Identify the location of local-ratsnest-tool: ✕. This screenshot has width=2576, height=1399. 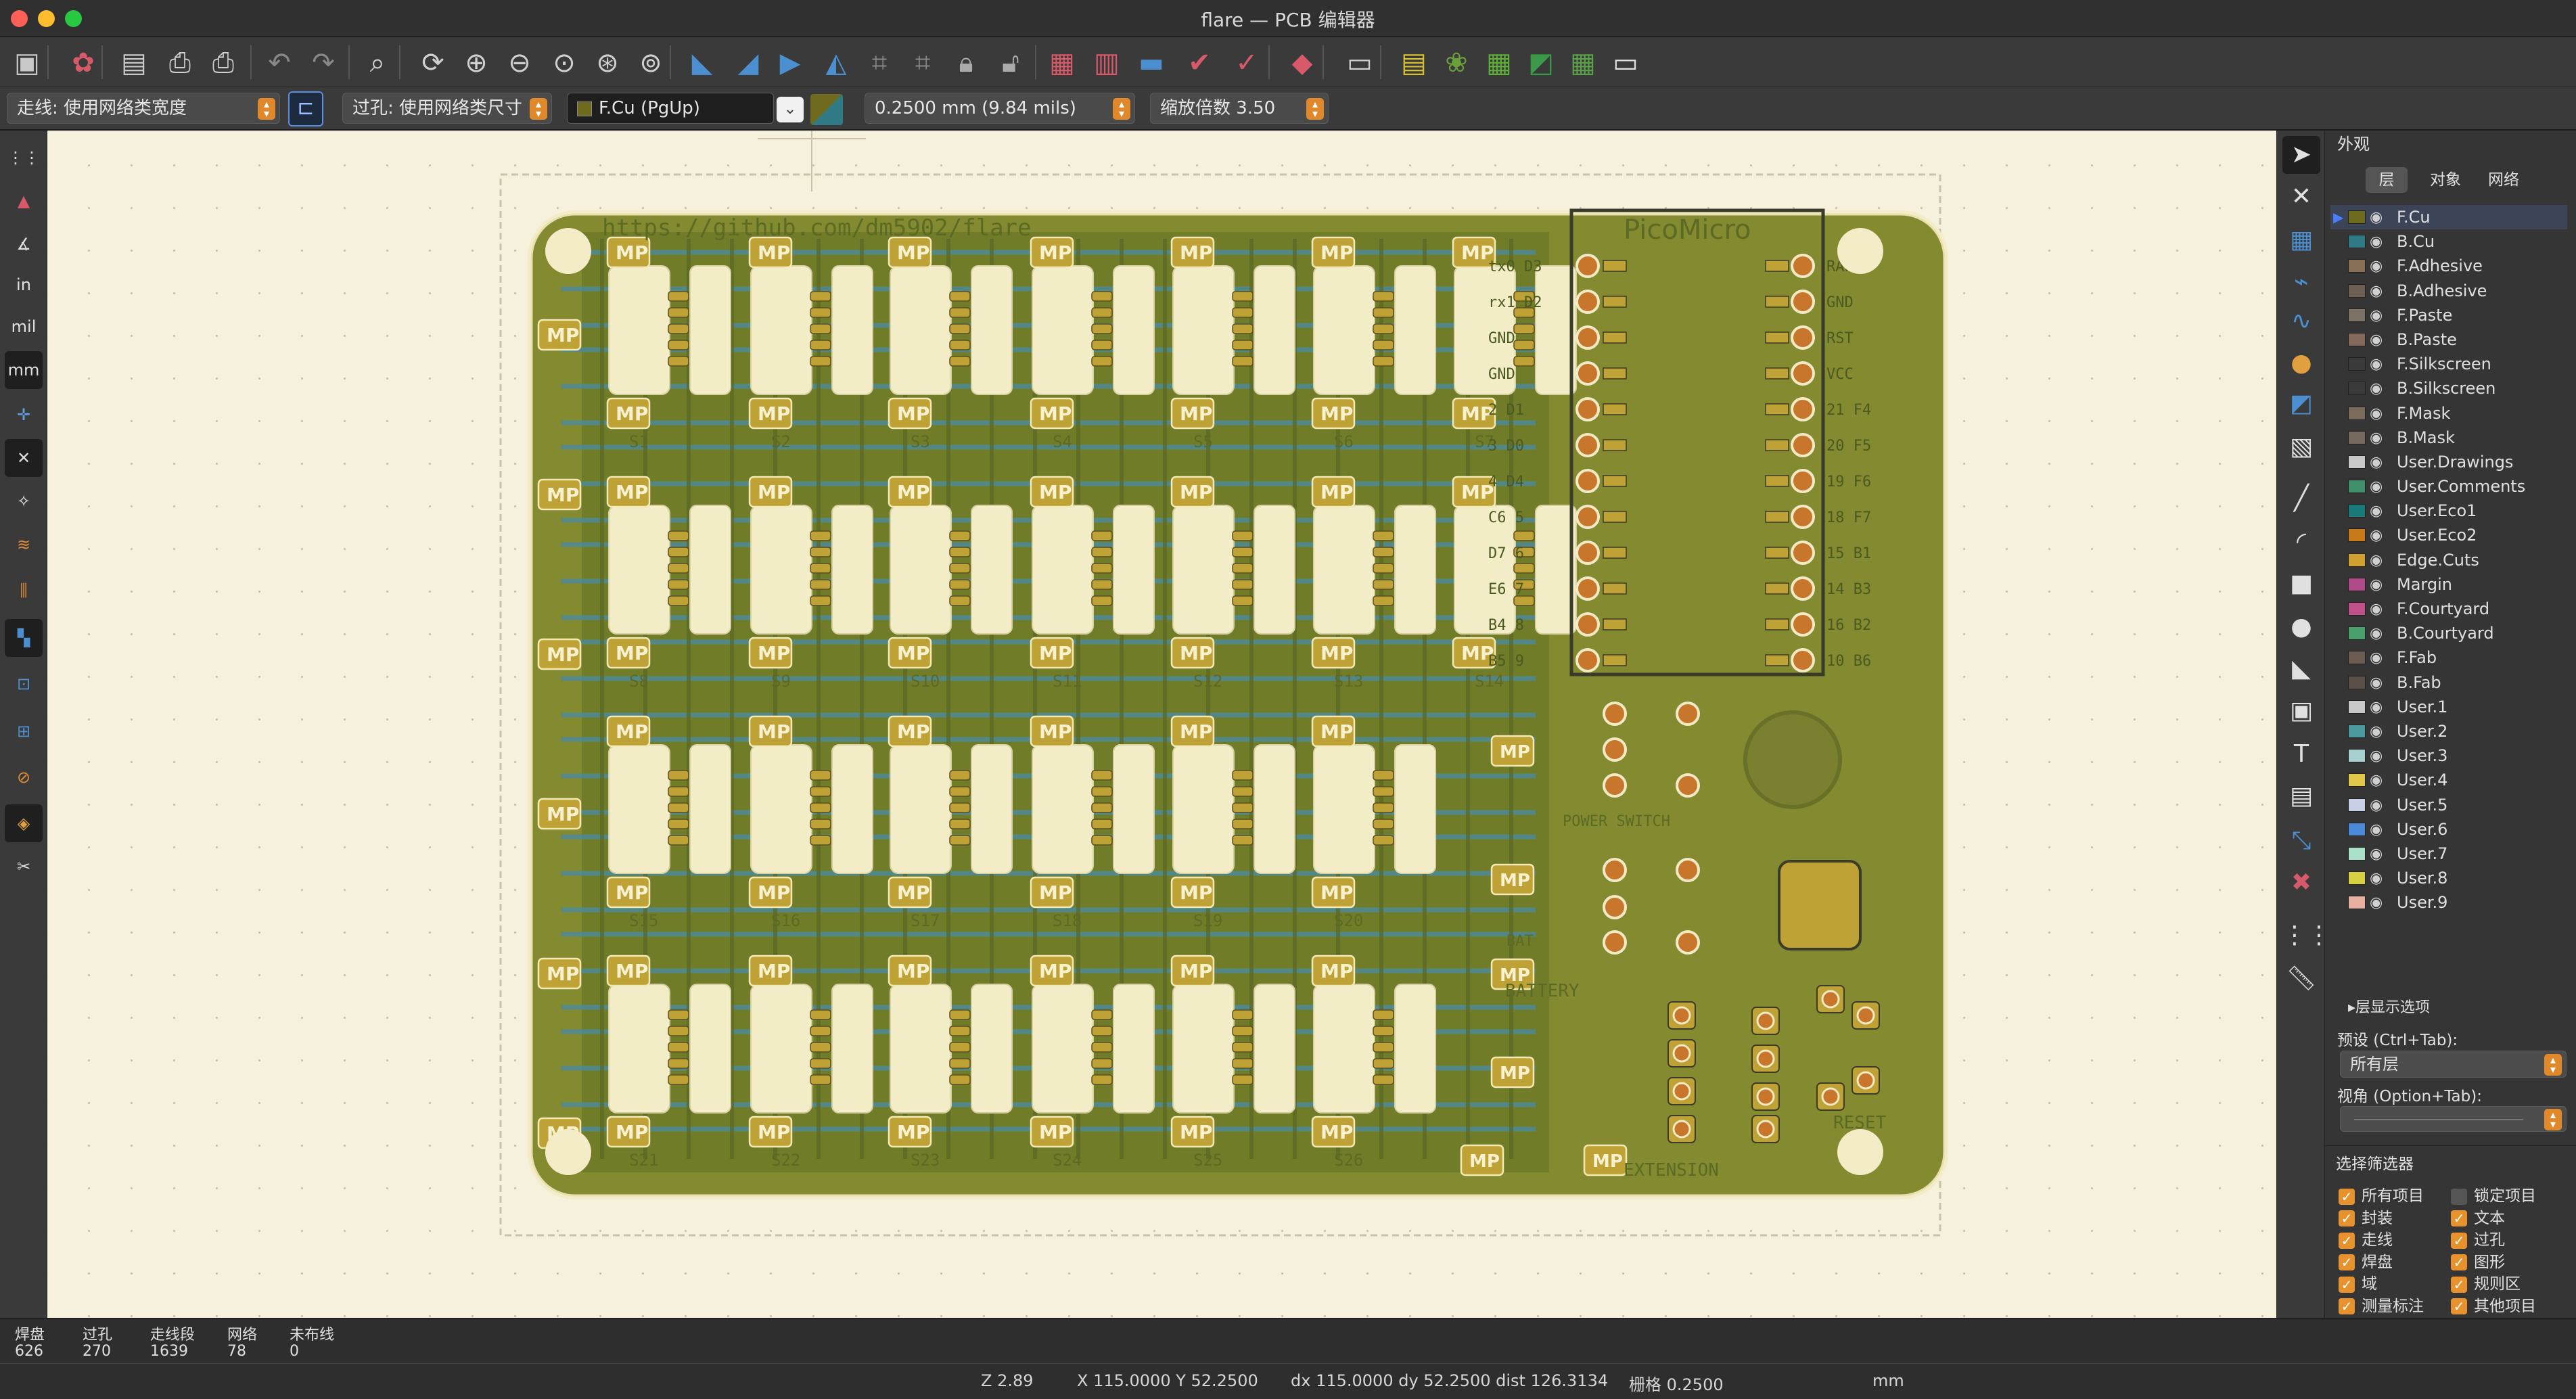
(2301, 197).